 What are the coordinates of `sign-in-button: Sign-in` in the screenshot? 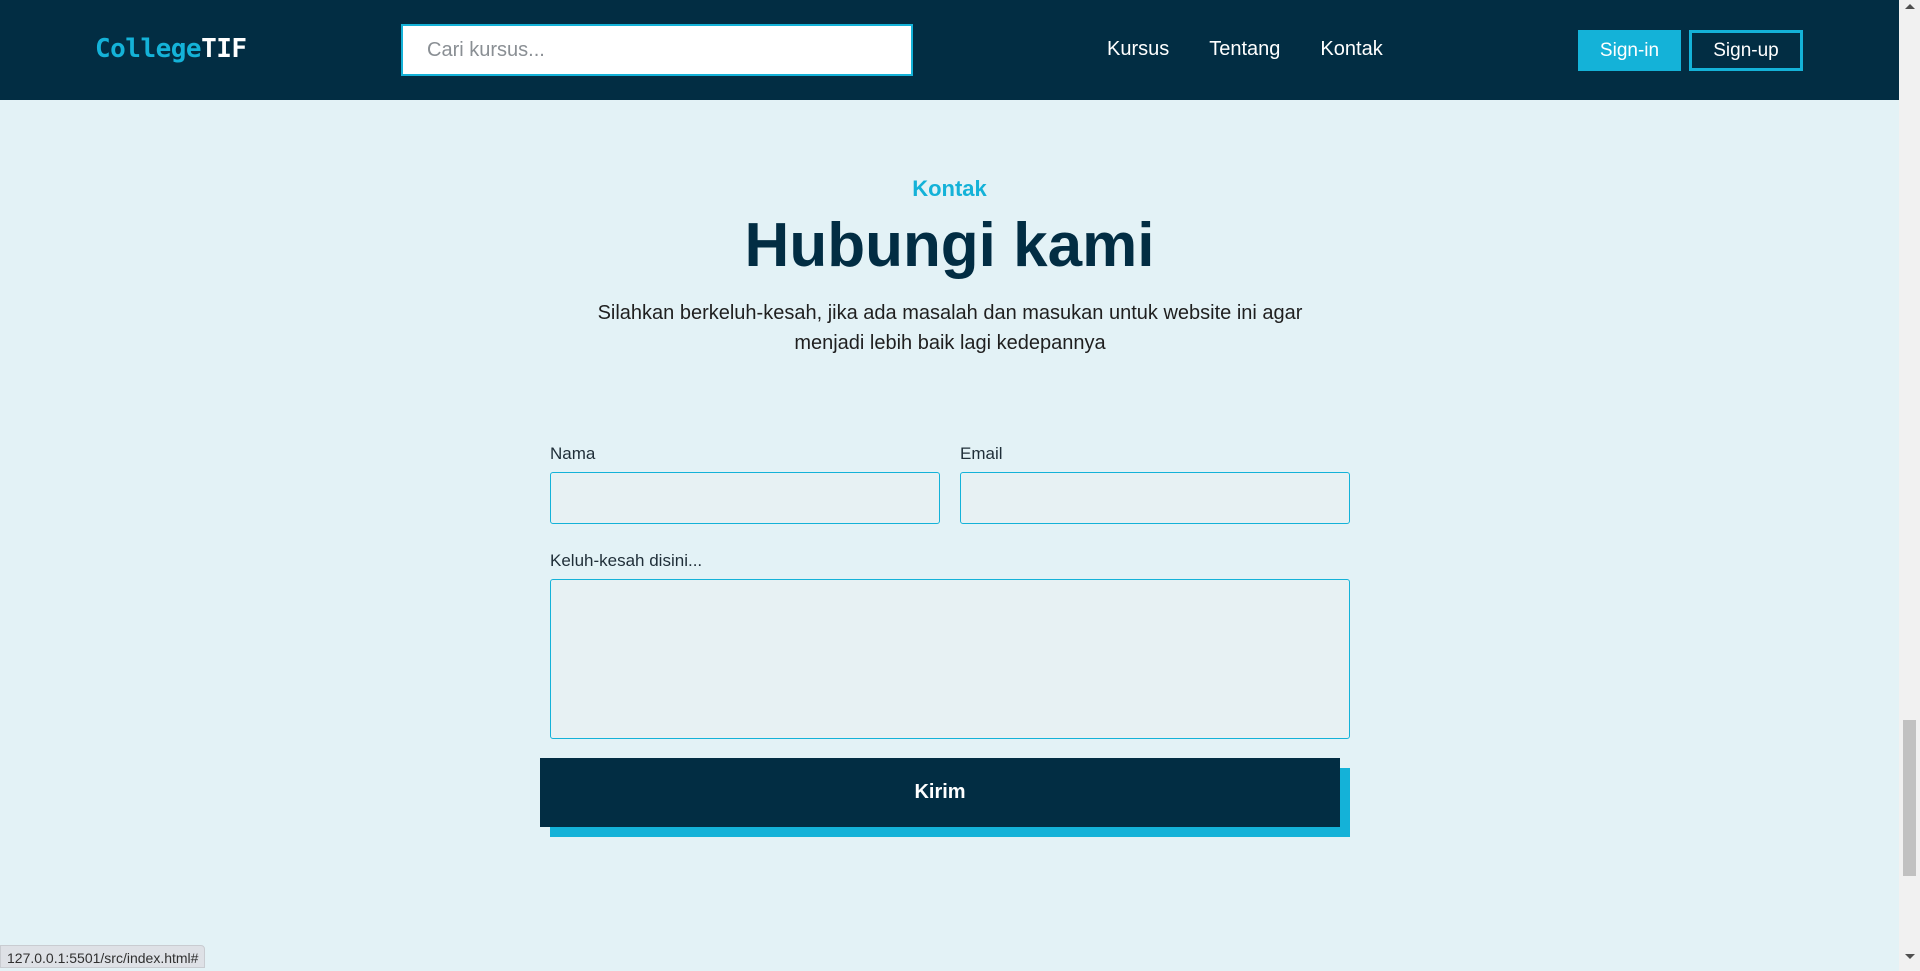 It's located at (1629, 50).